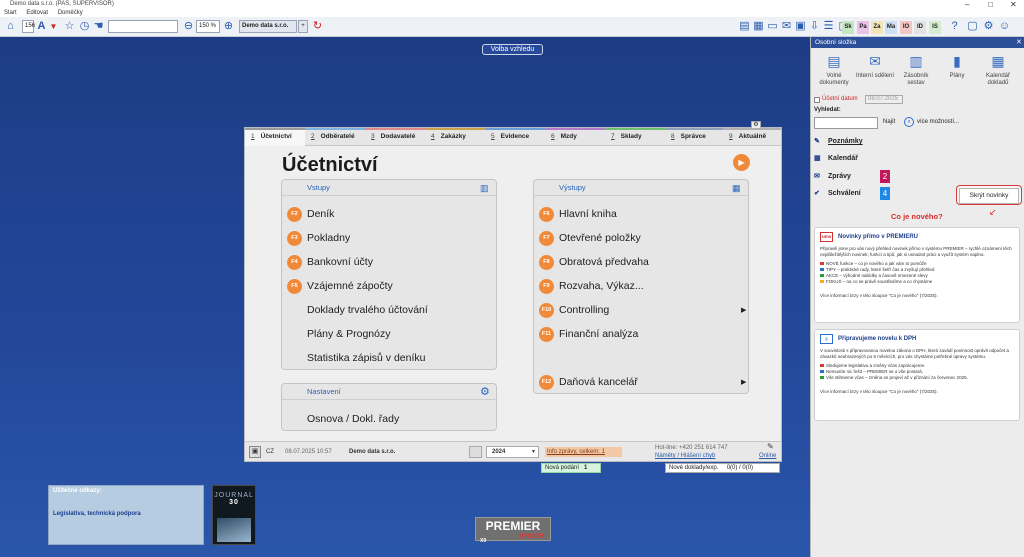 This screenshot has height=557, width=1024. I want to click on kalendar-row: ▦ Kalendář, so click(836, 159).